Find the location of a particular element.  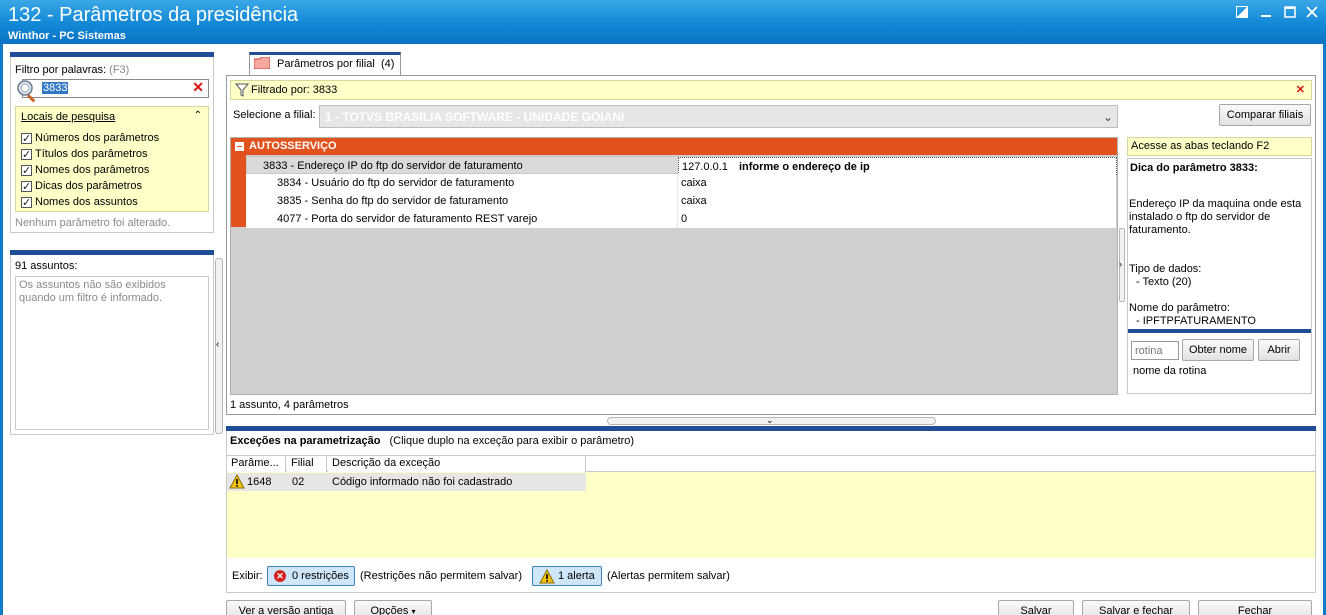

options-button: Opções ▾ is located at coordinates (393, 607).